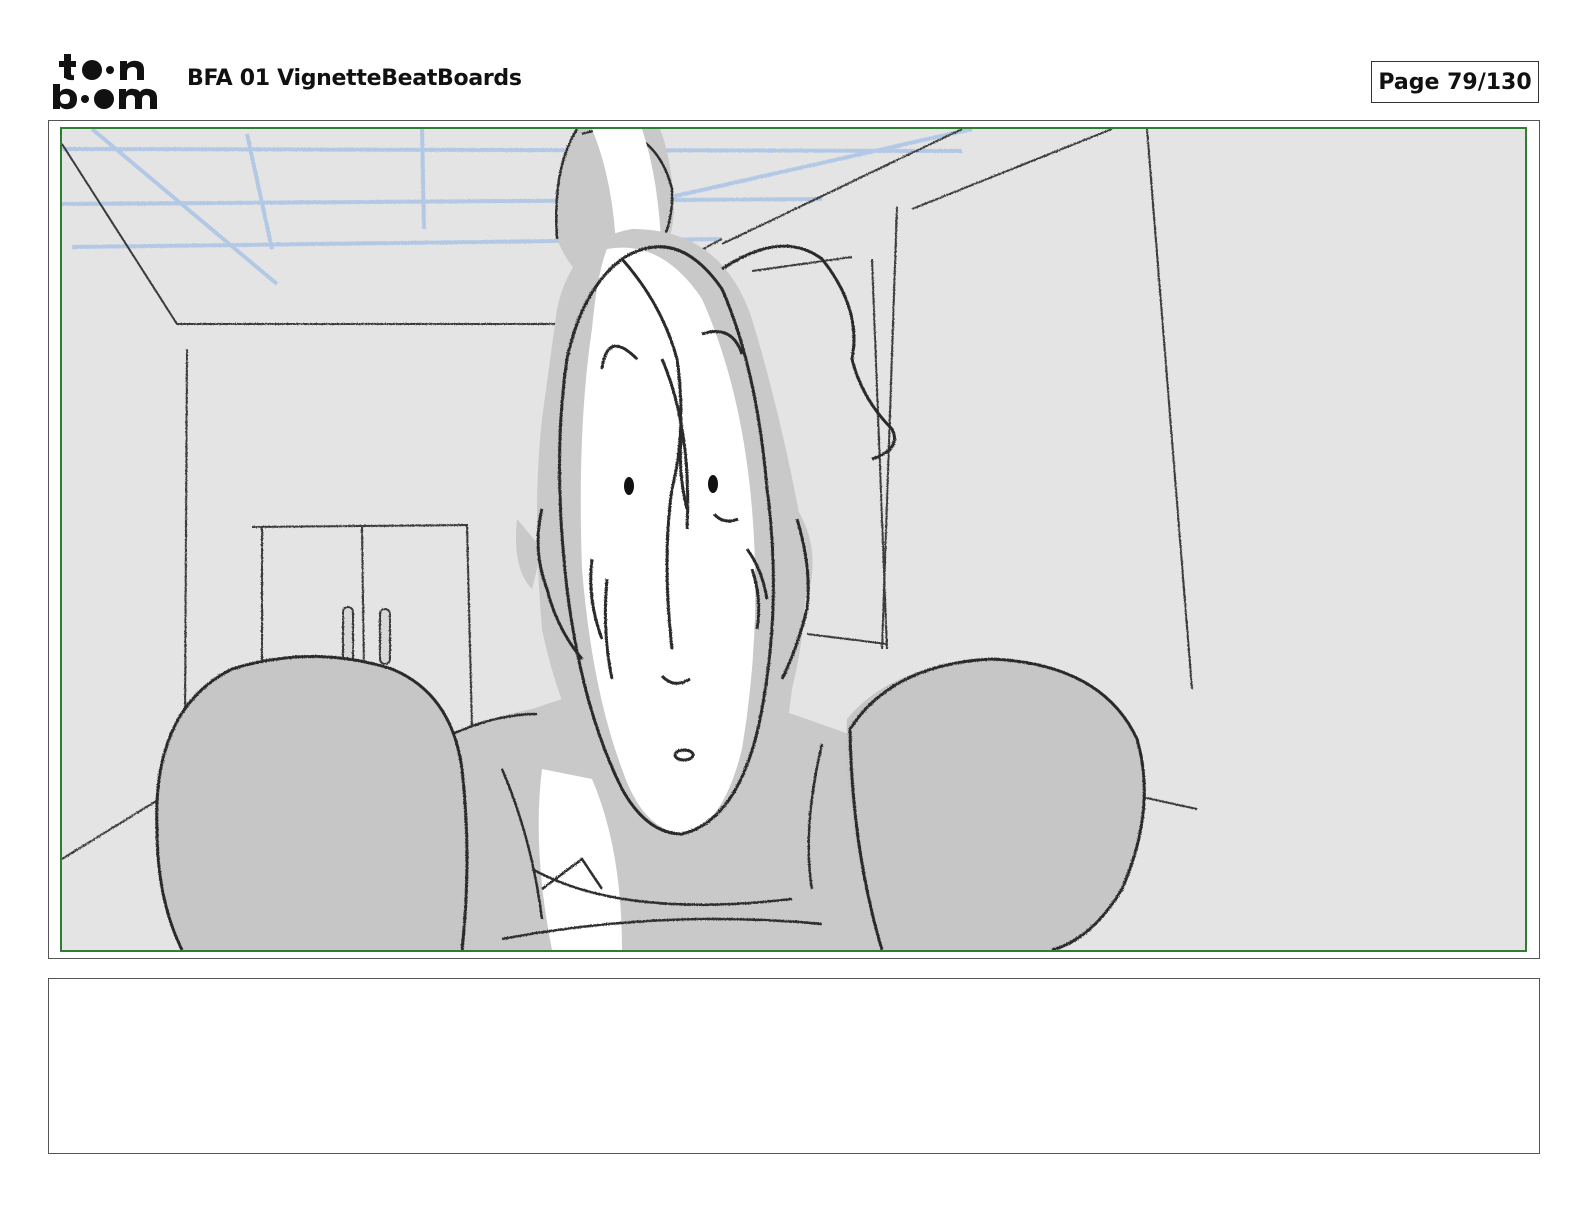  I want to click on panel-notes-box, so click(794, 1066).